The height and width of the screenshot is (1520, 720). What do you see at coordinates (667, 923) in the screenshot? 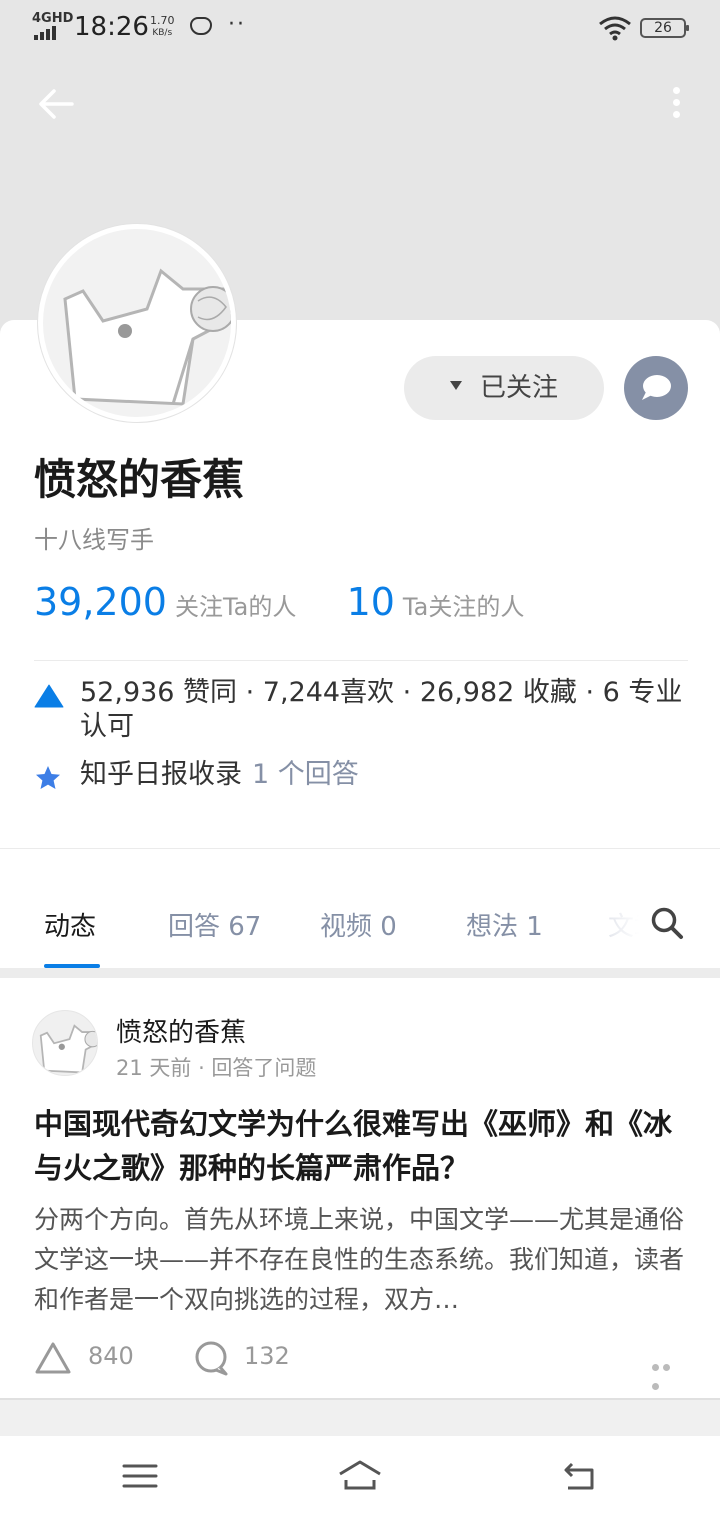
I see `search-icon` at bounding box center [667, 923].